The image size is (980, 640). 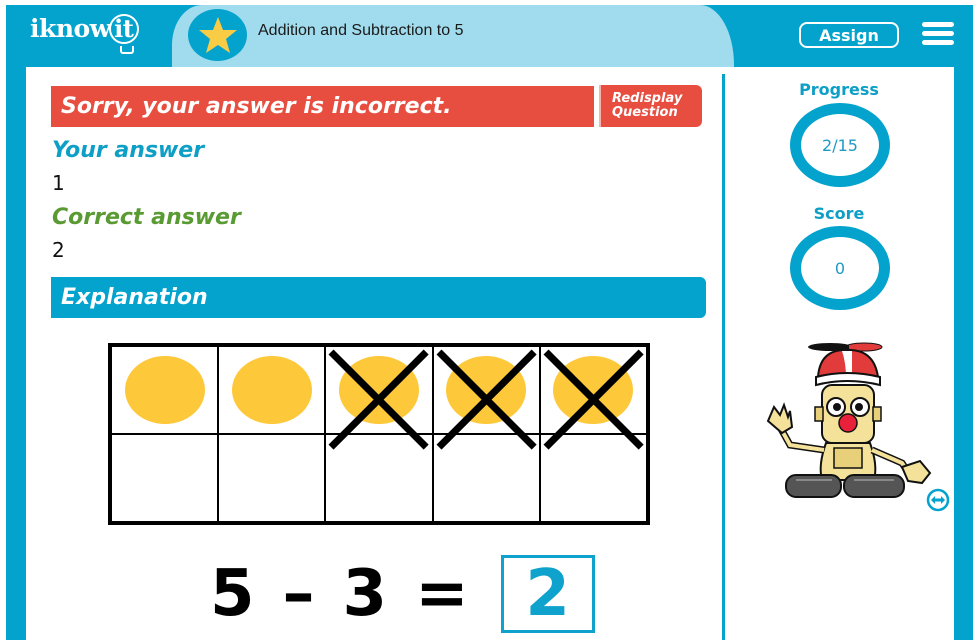 I want to click on star-icon, so click(x=217, y=35).